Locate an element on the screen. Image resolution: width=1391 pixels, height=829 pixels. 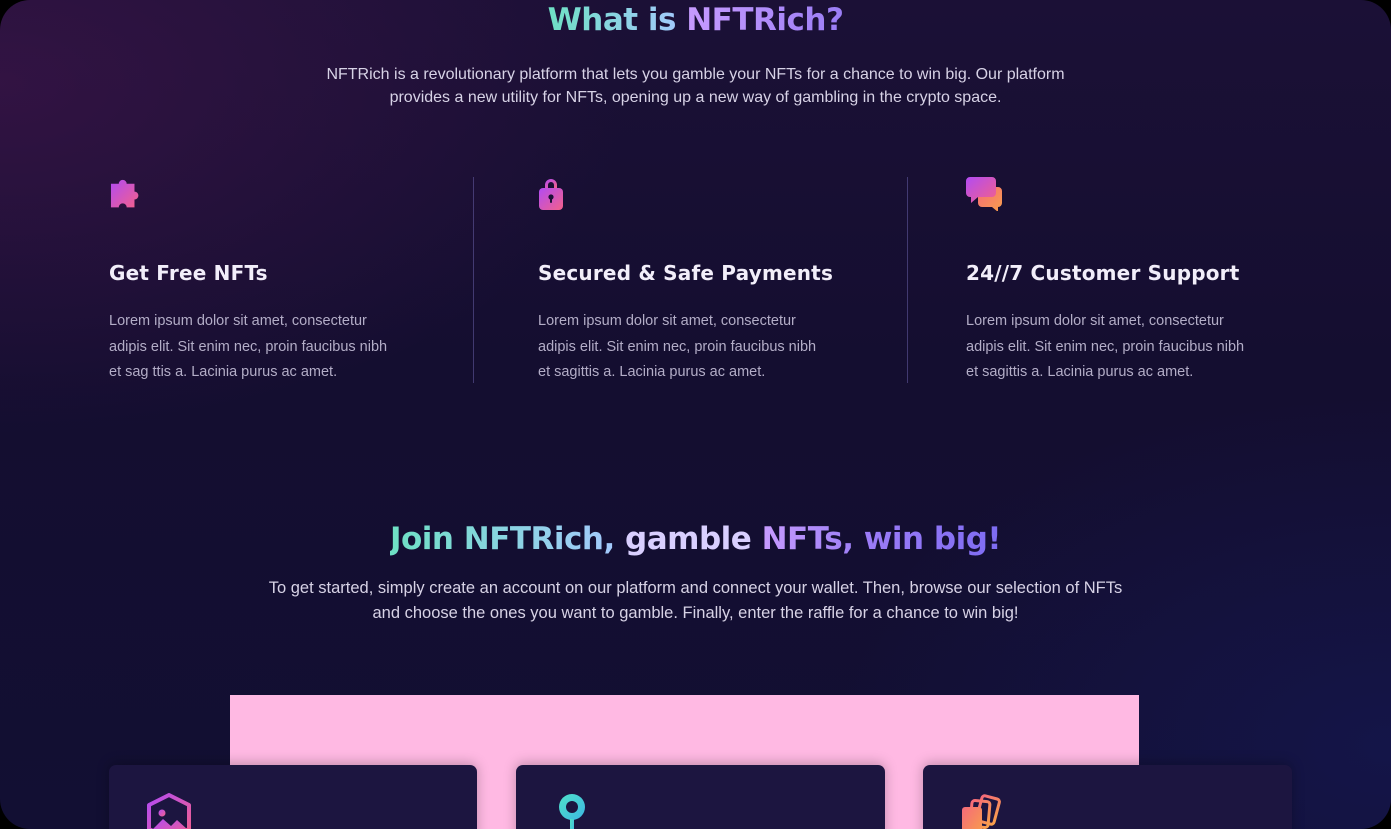
location-pin-icon is located at coordinates (572, 811).